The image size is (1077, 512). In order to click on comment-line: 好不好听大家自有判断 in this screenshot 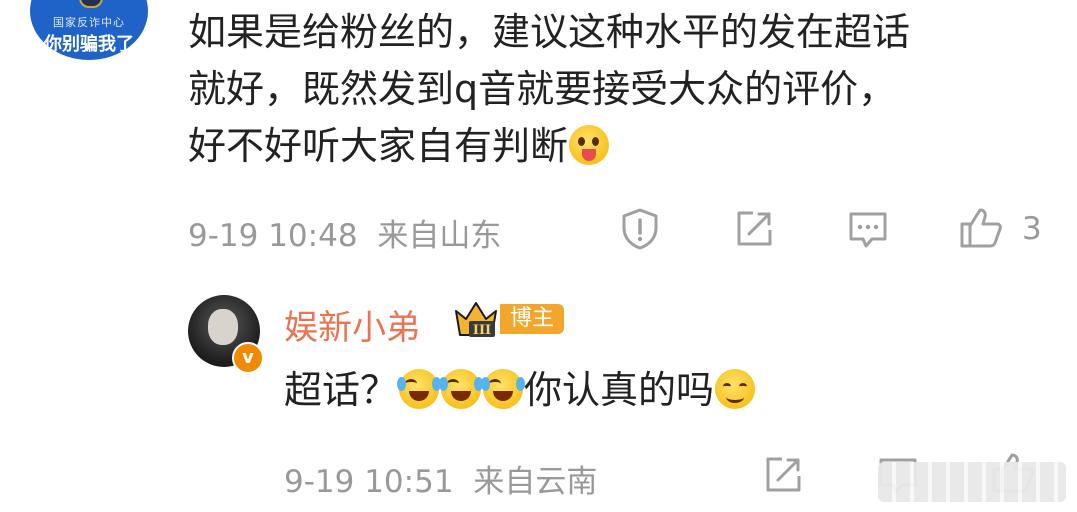, I will do `click(618, 146)`.